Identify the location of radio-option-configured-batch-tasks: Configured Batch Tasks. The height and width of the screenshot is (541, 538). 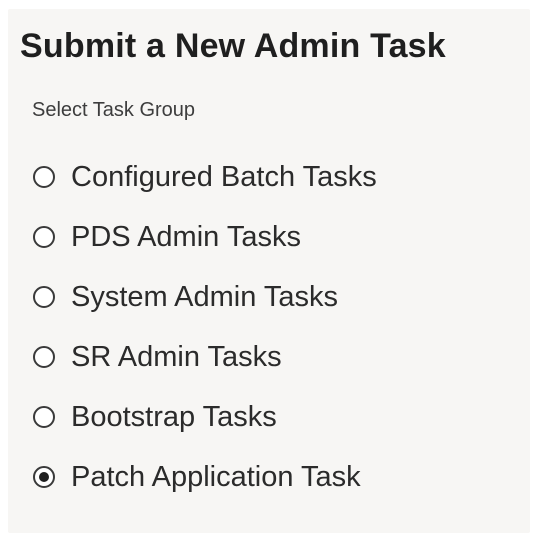
(205, 177).